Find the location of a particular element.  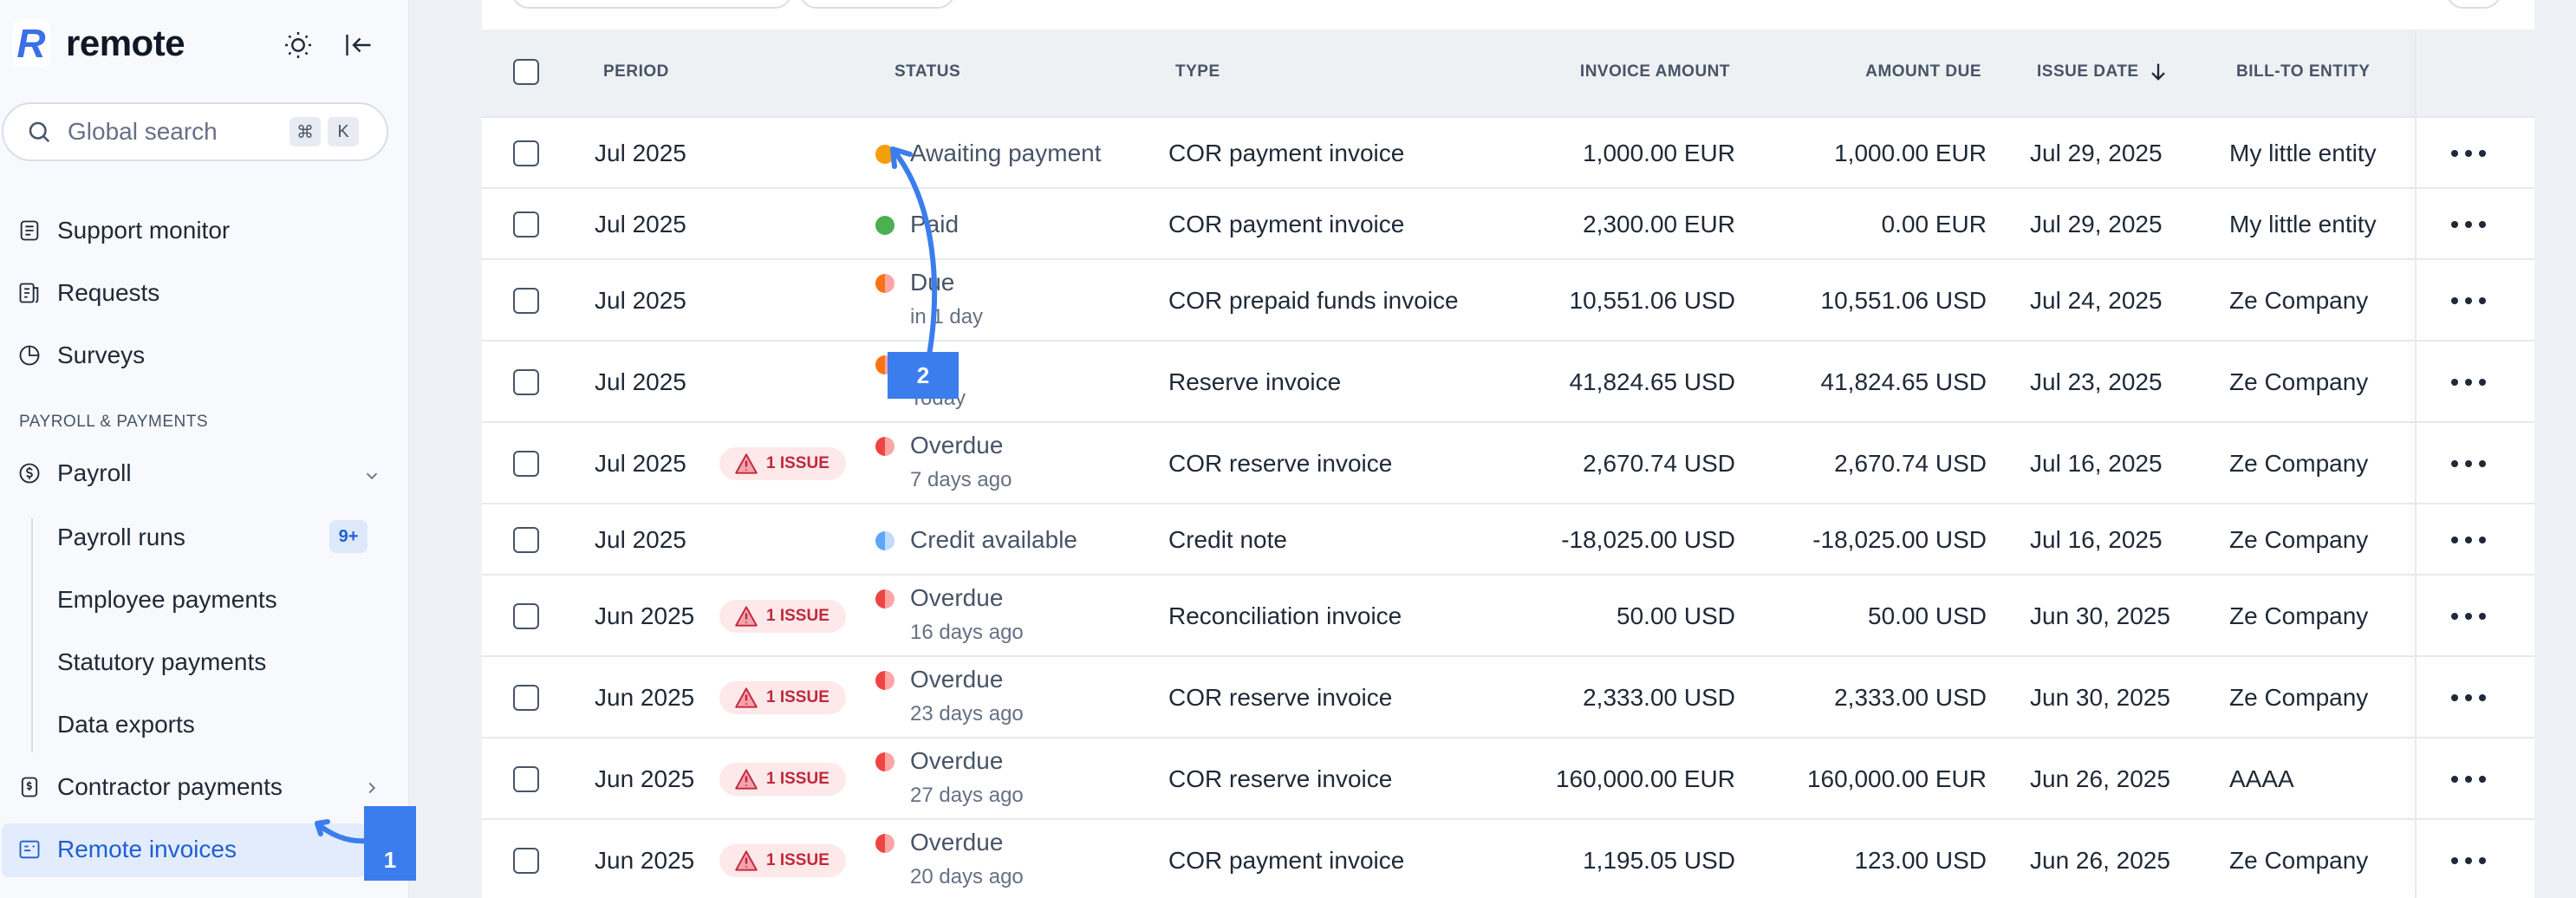

sidebar-item-requests: Requests is located at coordinates (88, 293).